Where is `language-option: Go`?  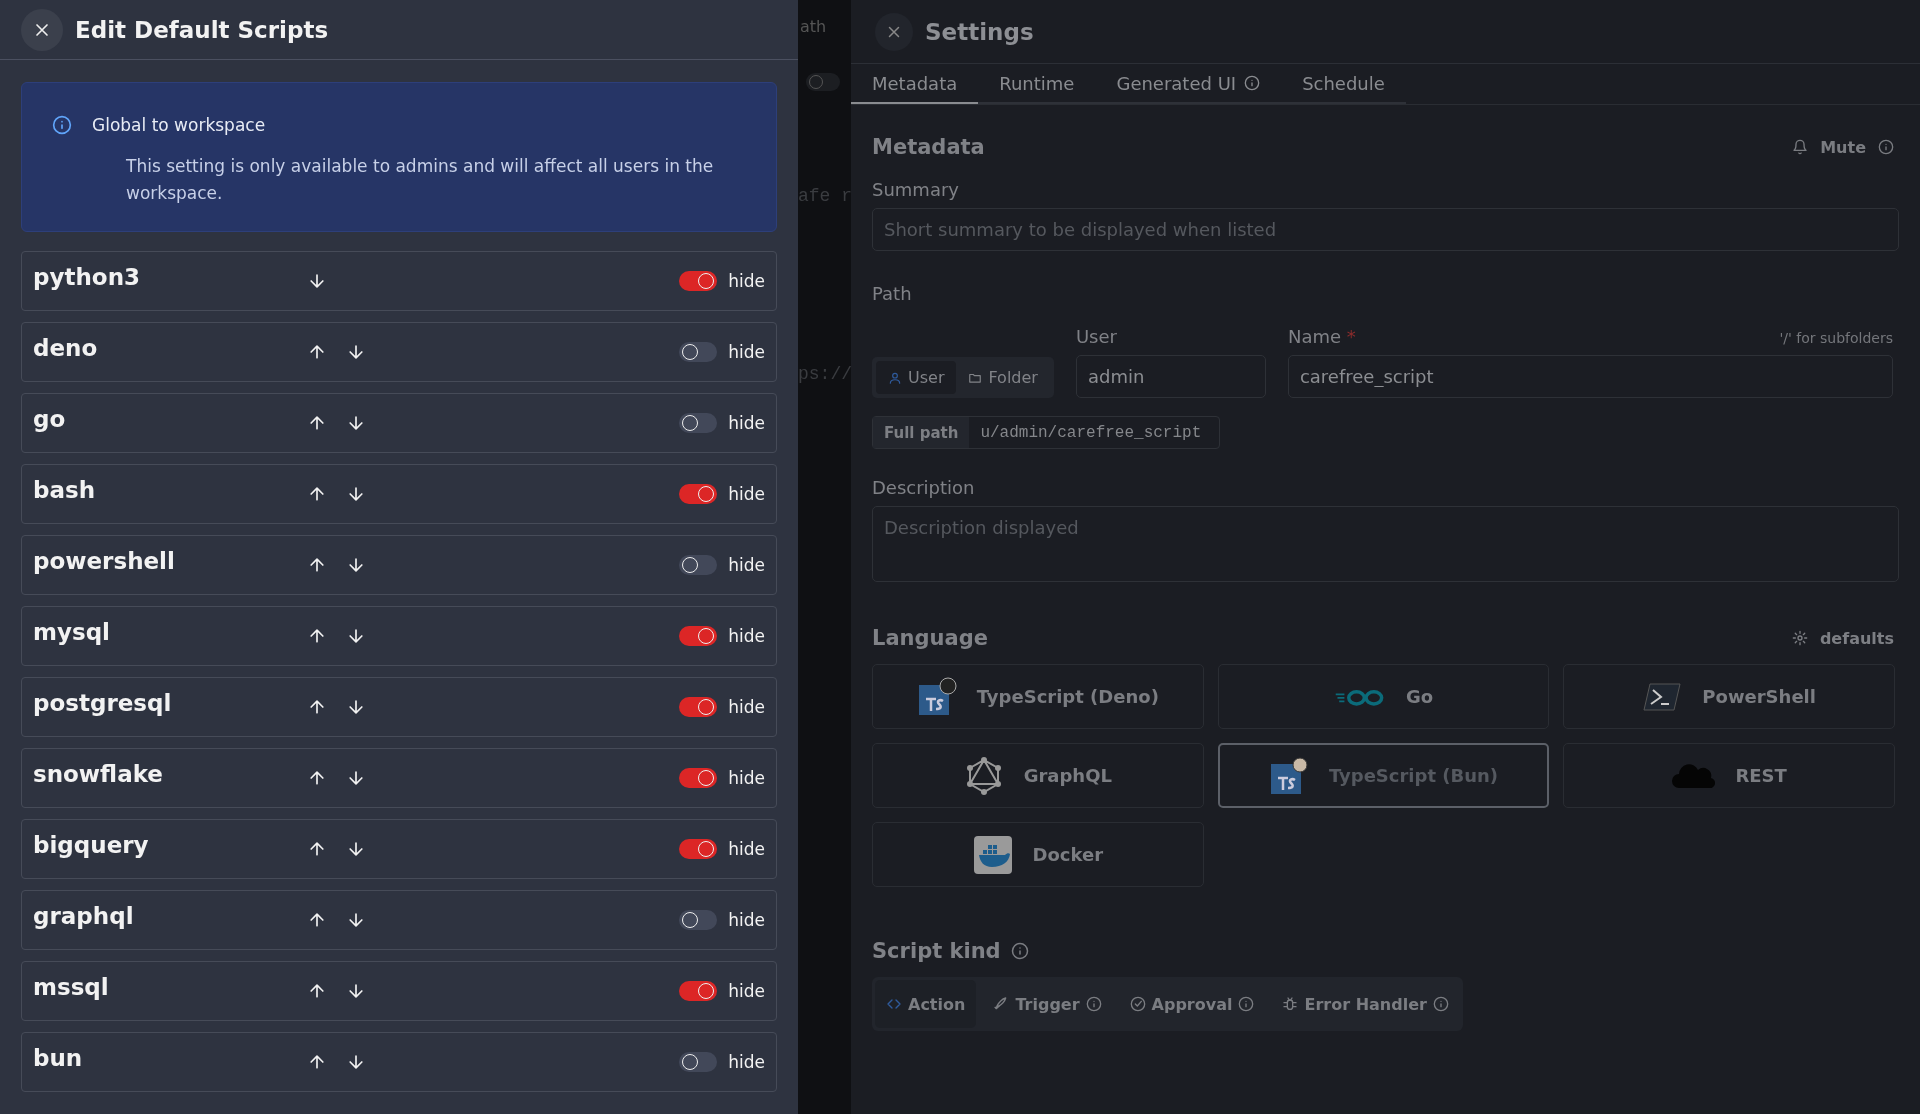 language-option: Go is located at coordinates (1383, 696).